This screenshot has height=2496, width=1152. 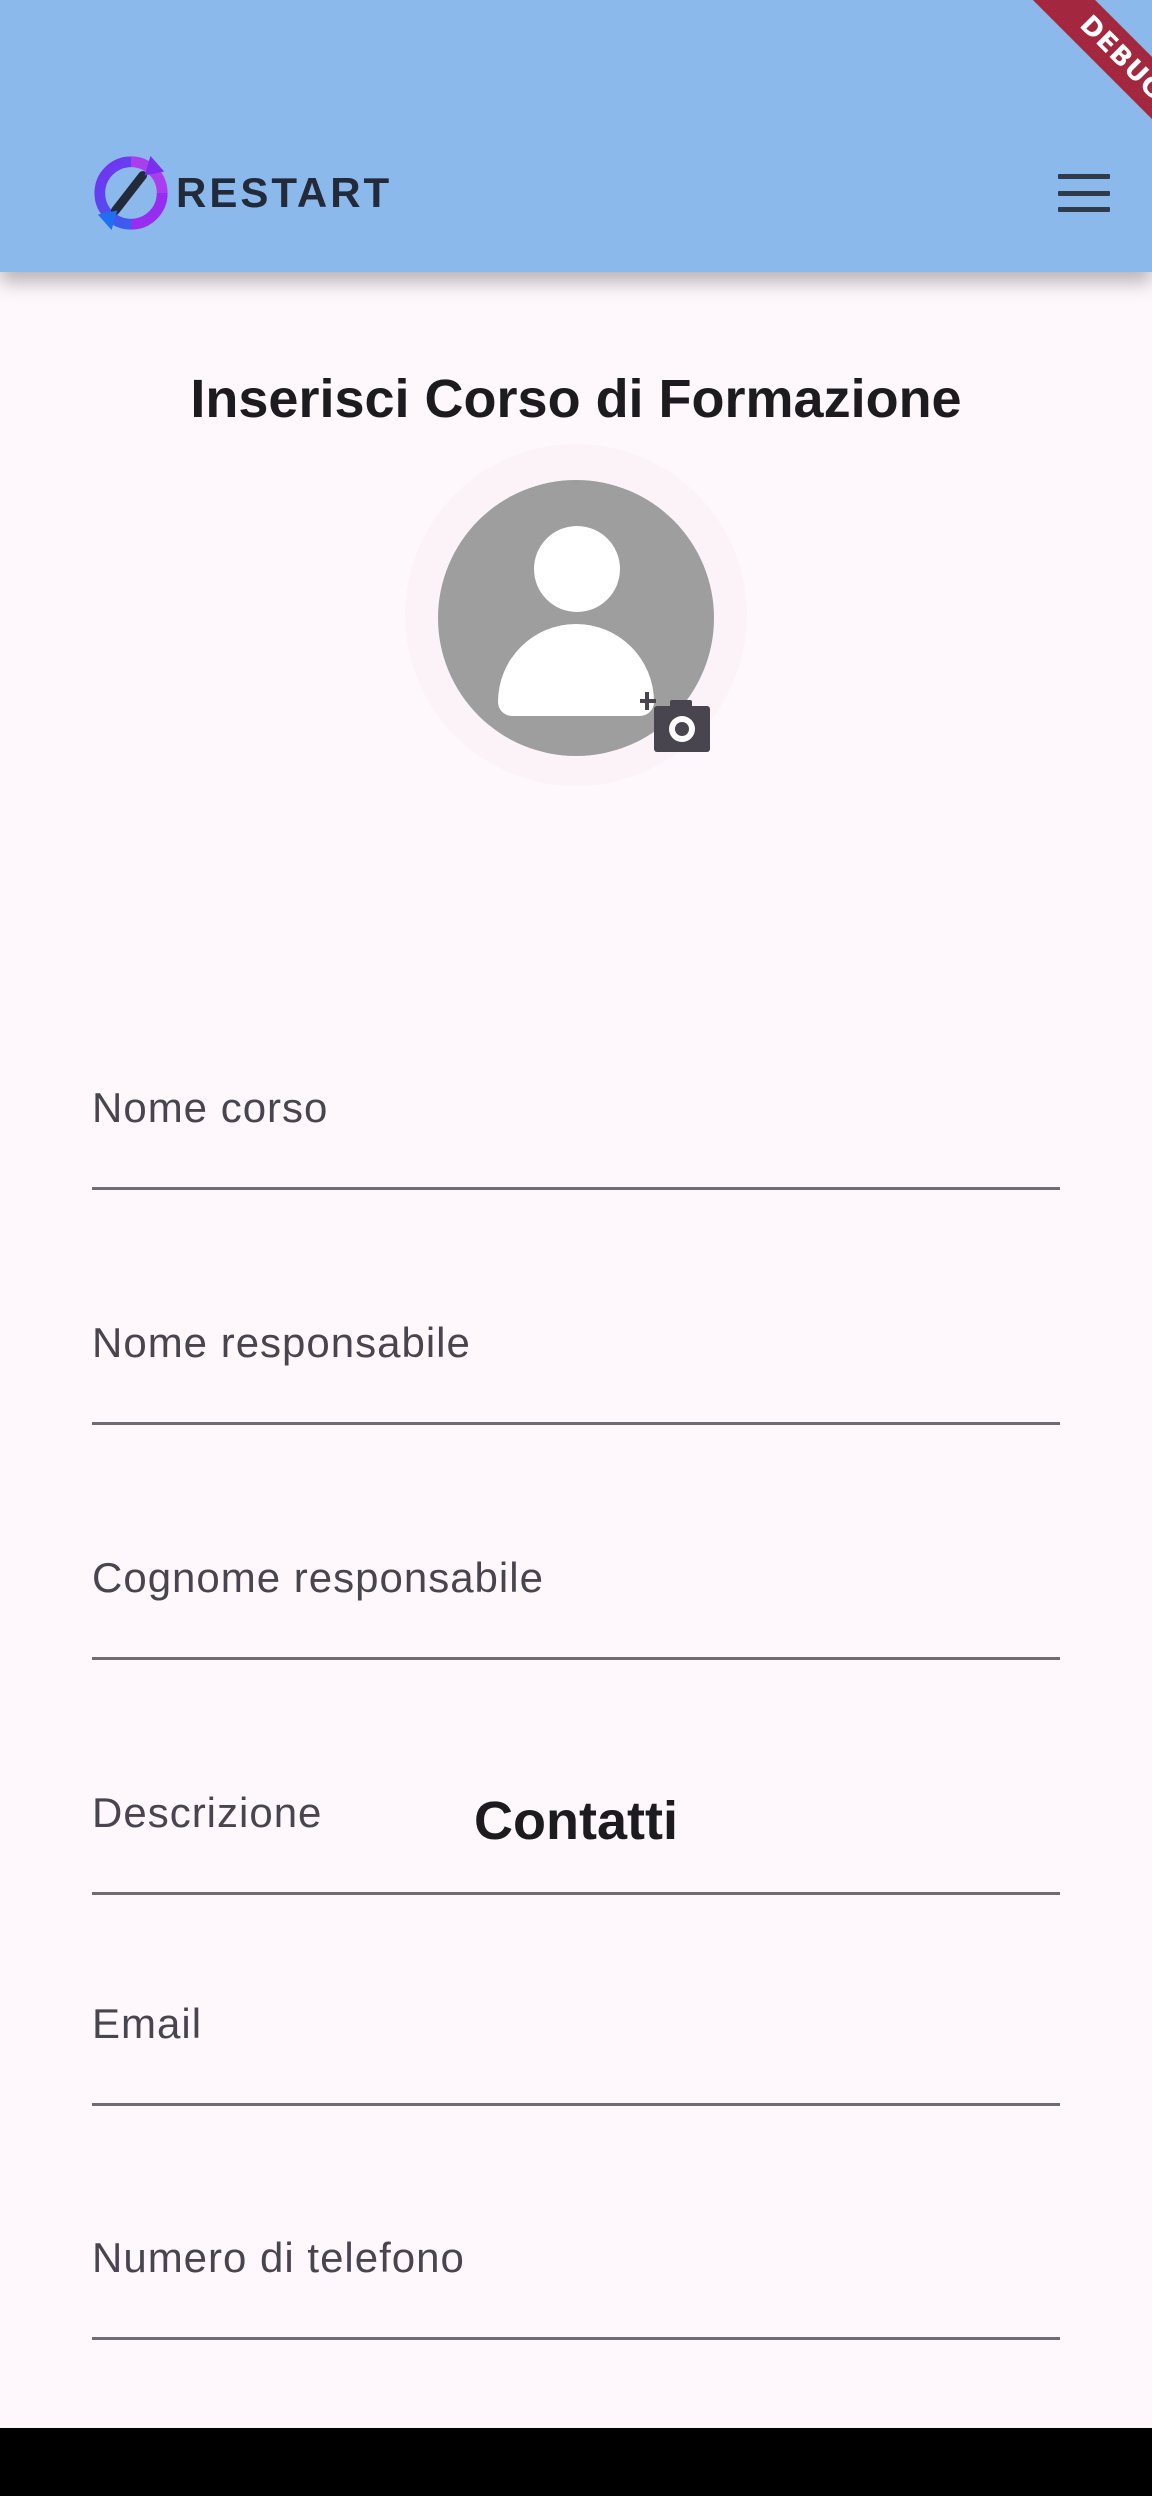 What do you see at coordinates (576, 399) in the screenshot?
I see `page-title: Inserisci Corso di Formazione` at bounding box center [576, 399].